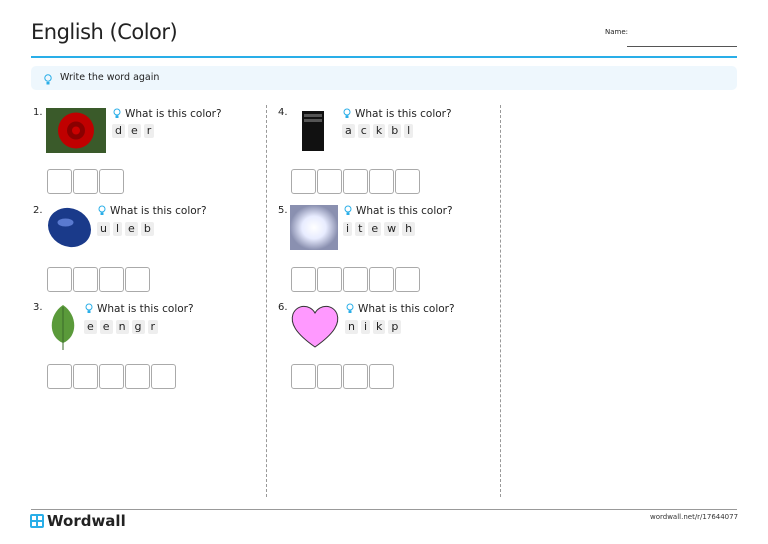 This screenshot has height=544, width=768. Describe the element at coordinates (360, 229) in the screenshot. I see `letter-tile: t` at that location.